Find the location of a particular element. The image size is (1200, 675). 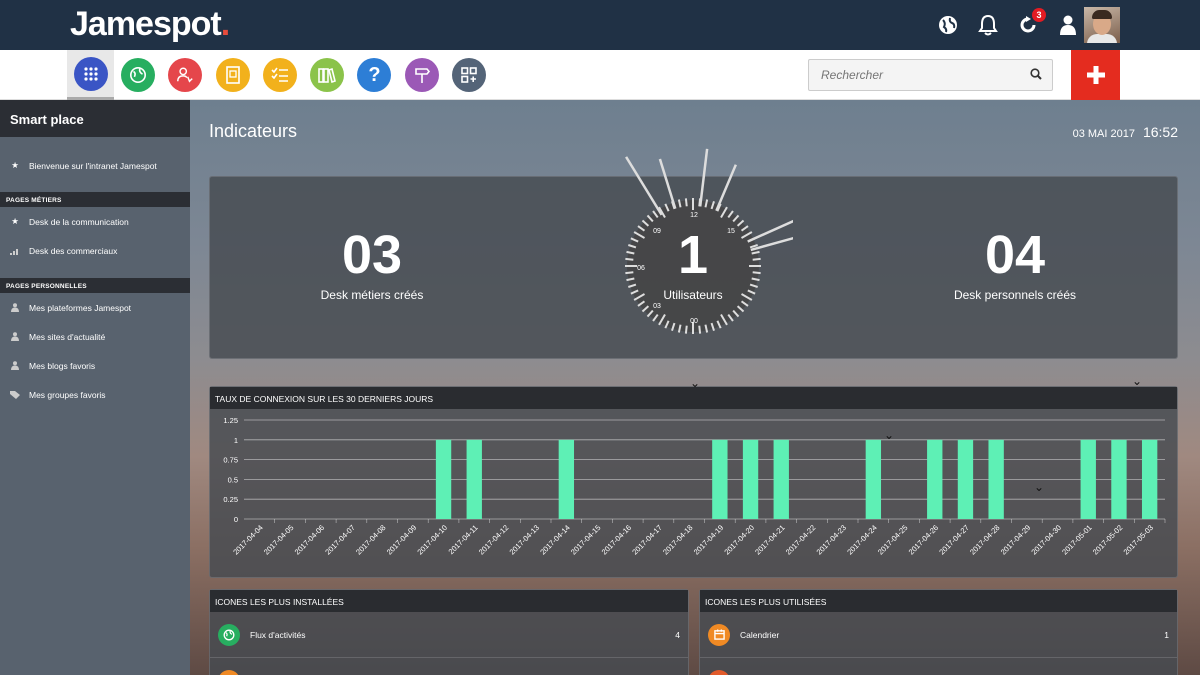

question-icon: ? is located at coordinates (374, 74).